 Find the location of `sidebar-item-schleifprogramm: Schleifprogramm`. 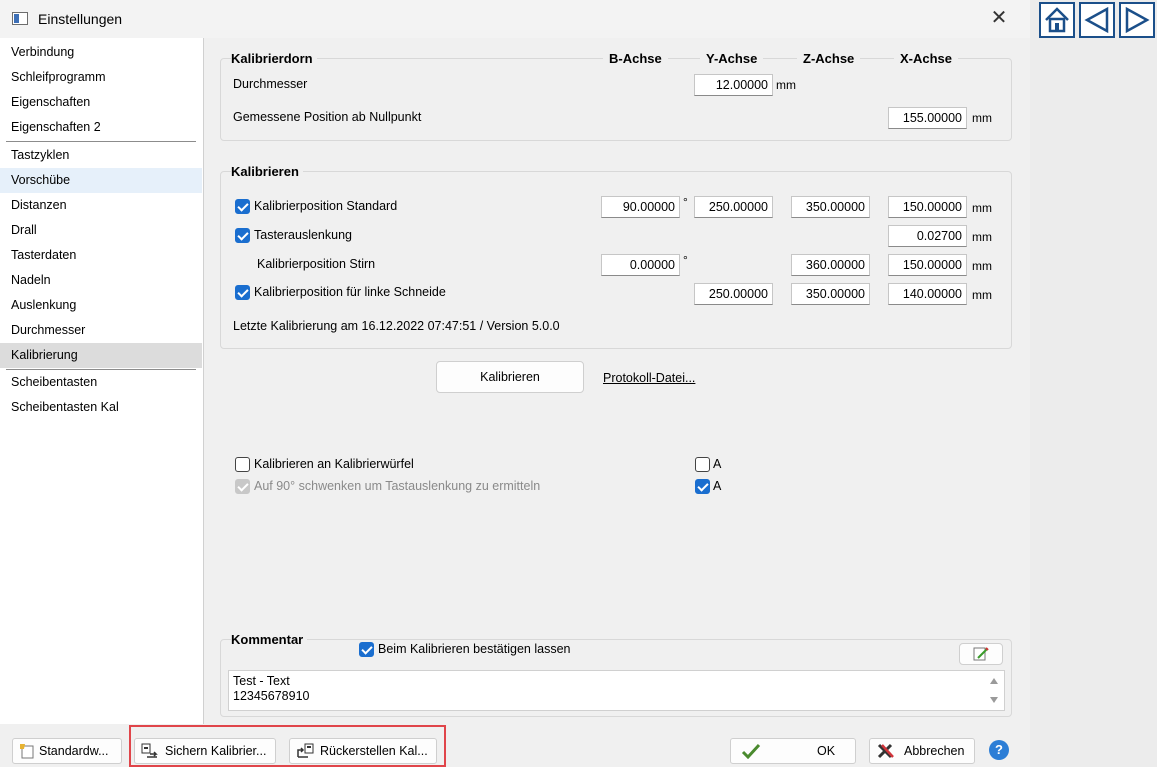

sidebar-item-schleifprogramm: Schleifprogramm is located at coordinates (101, 77).